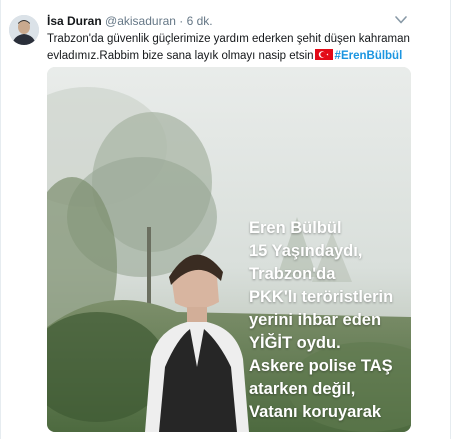  Describe the element at coordinates (74, 21) in the screenshot. I see `author-name: İsa Duran` at that location.